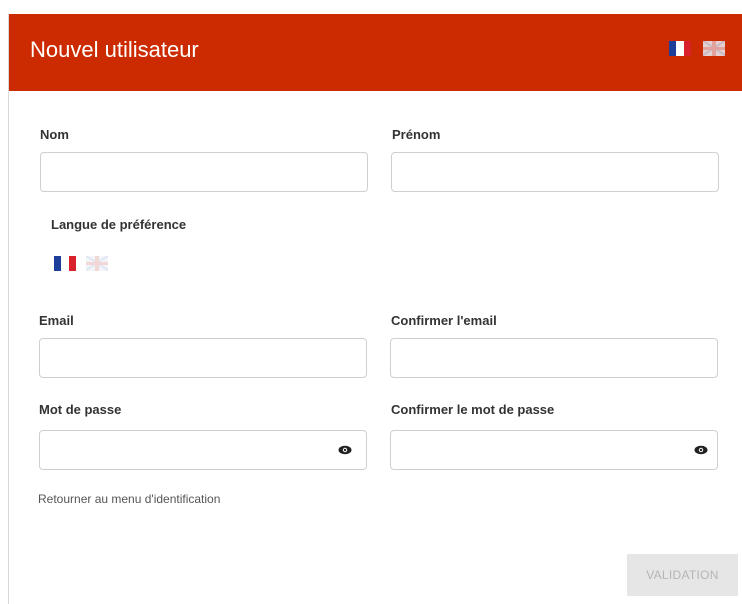 This screenshot has height=604, width=742. Describe the element at coordinates (129, 499) in the screenshot. I see `back-to-login-link: Retourner au menu d'identification` at that location.